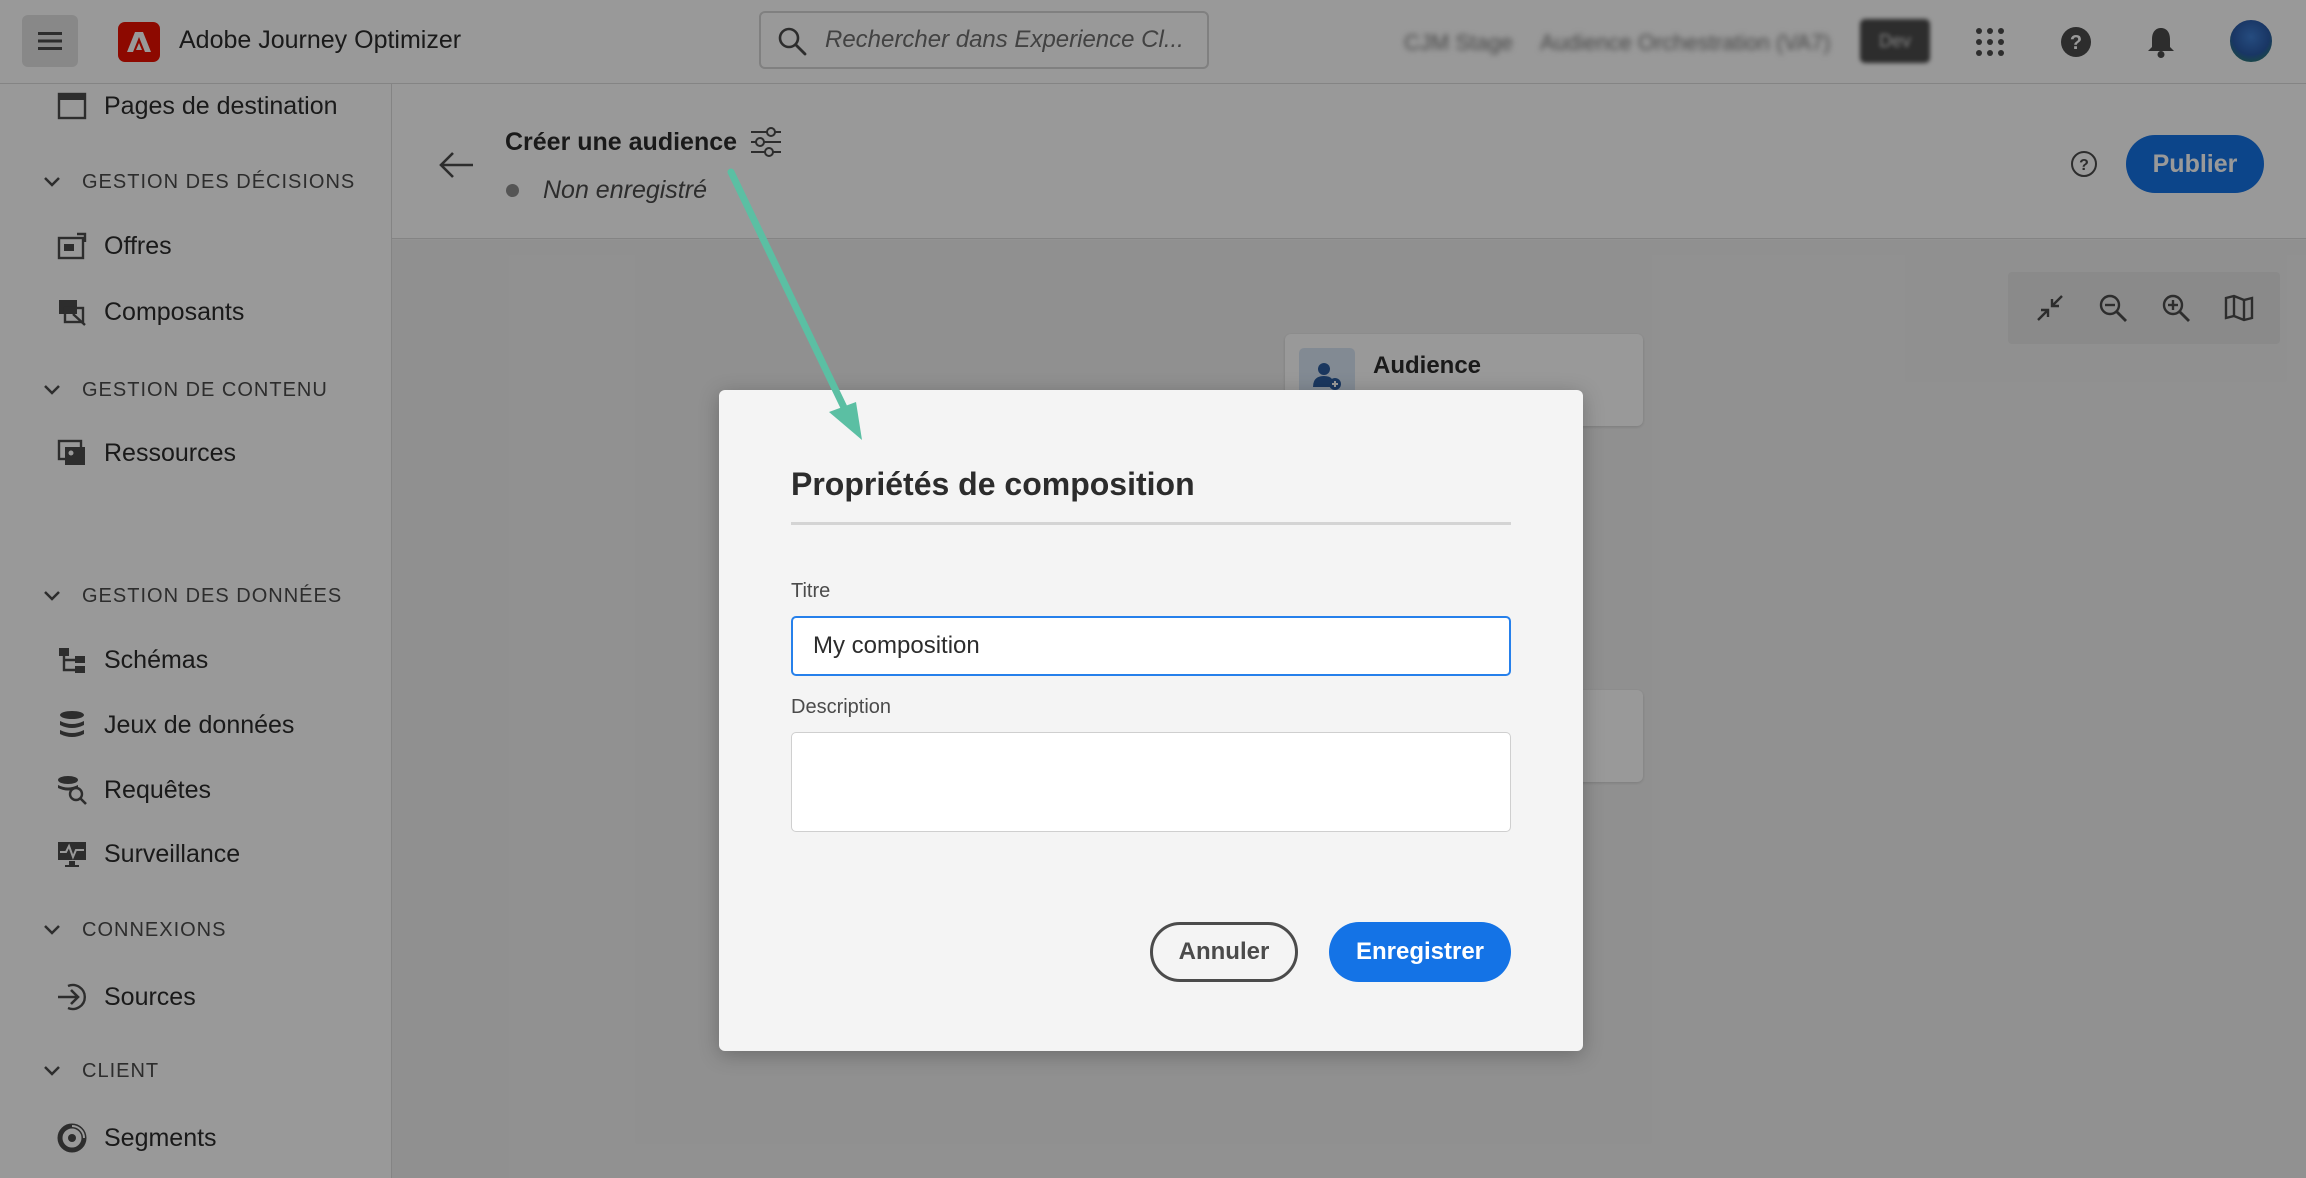 The image size is (2306, 1178). I want to click on cancel-button: Annuler, so click(1224, 952).